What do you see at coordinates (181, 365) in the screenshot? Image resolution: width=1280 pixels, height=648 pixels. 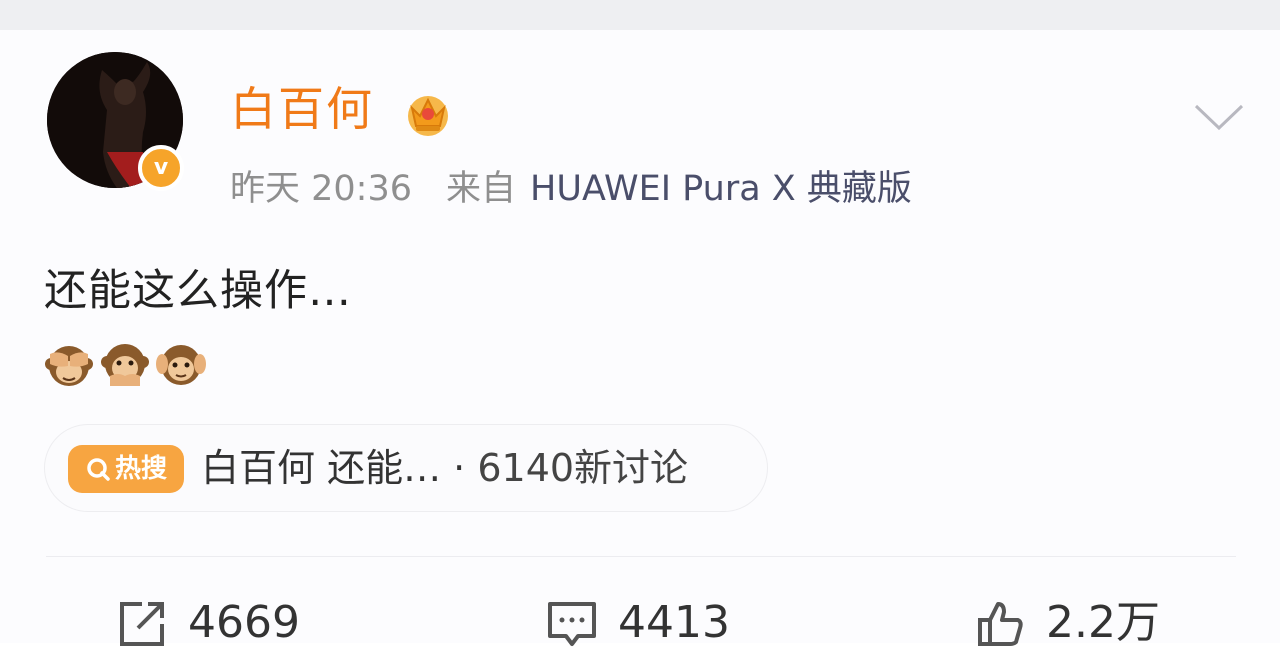 I see `hear-no-evil-monkey-icon` at bounding box center [181, 365].